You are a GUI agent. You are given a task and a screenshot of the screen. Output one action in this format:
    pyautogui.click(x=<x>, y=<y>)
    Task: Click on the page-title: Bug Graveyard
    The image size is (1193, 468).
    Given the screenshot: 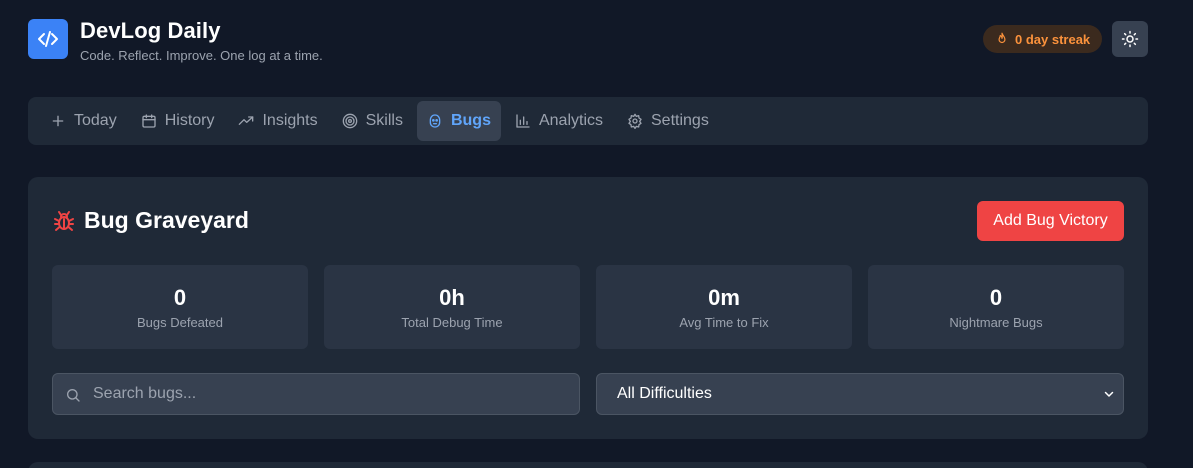 What is the action you would take?
    pyautogui.click(x=166, y=220)
    